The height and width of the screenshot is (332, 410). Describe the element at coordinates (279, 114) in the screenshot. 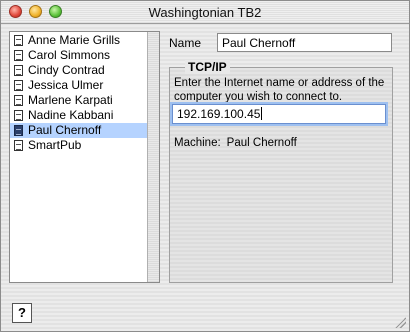

I see `address-field: 192.169.100.45` at that location.